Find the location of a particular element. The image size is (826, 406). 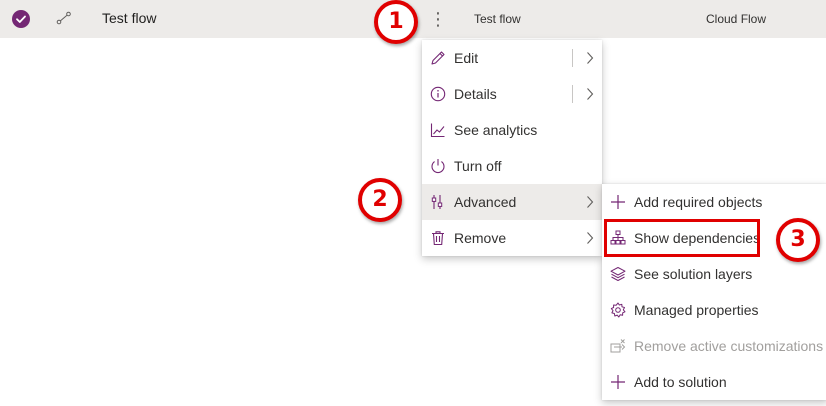

menu-item-see-analytics: See analytics is located at coordinates (512, 130).